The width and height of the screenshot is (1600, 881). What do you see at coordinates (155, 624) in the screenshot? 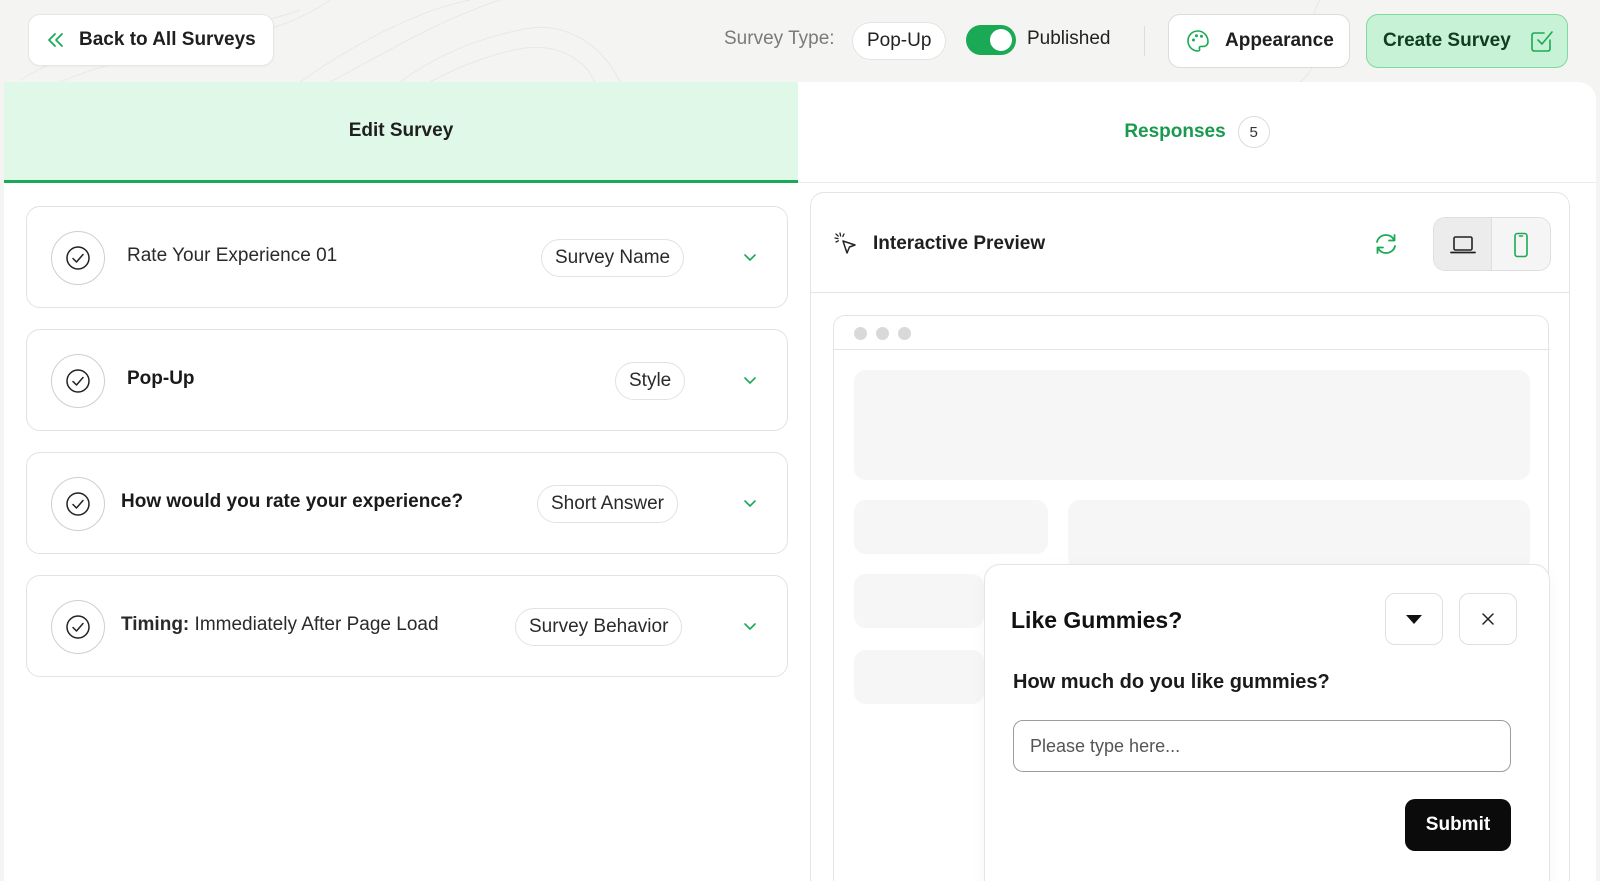
I see `section-title-prefix: Timing:` at bounding box center [155, 624].